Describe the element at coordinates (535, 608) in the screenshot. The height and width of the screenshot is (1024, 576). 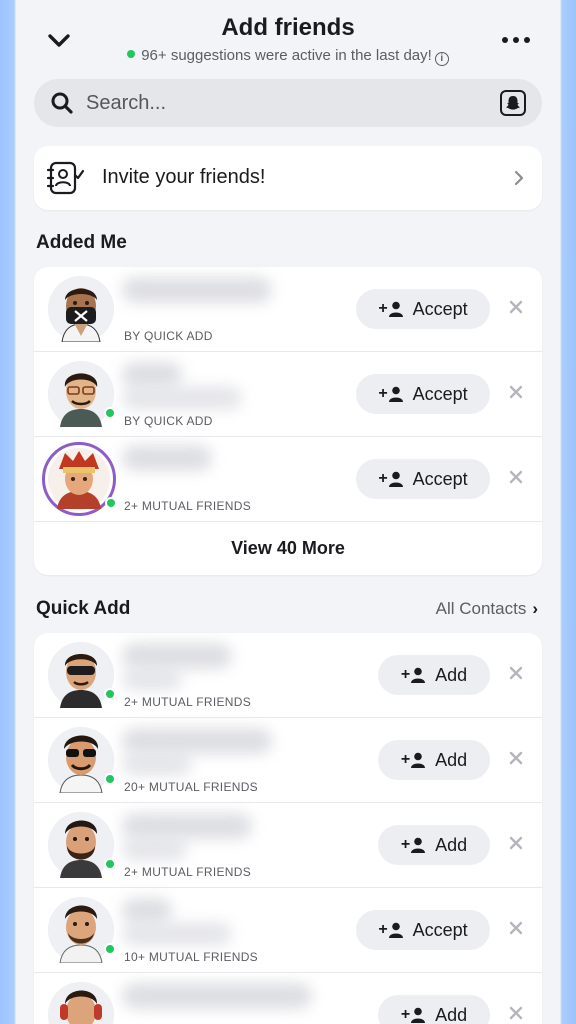
I see `chevron-right-icon: ›` at that location.